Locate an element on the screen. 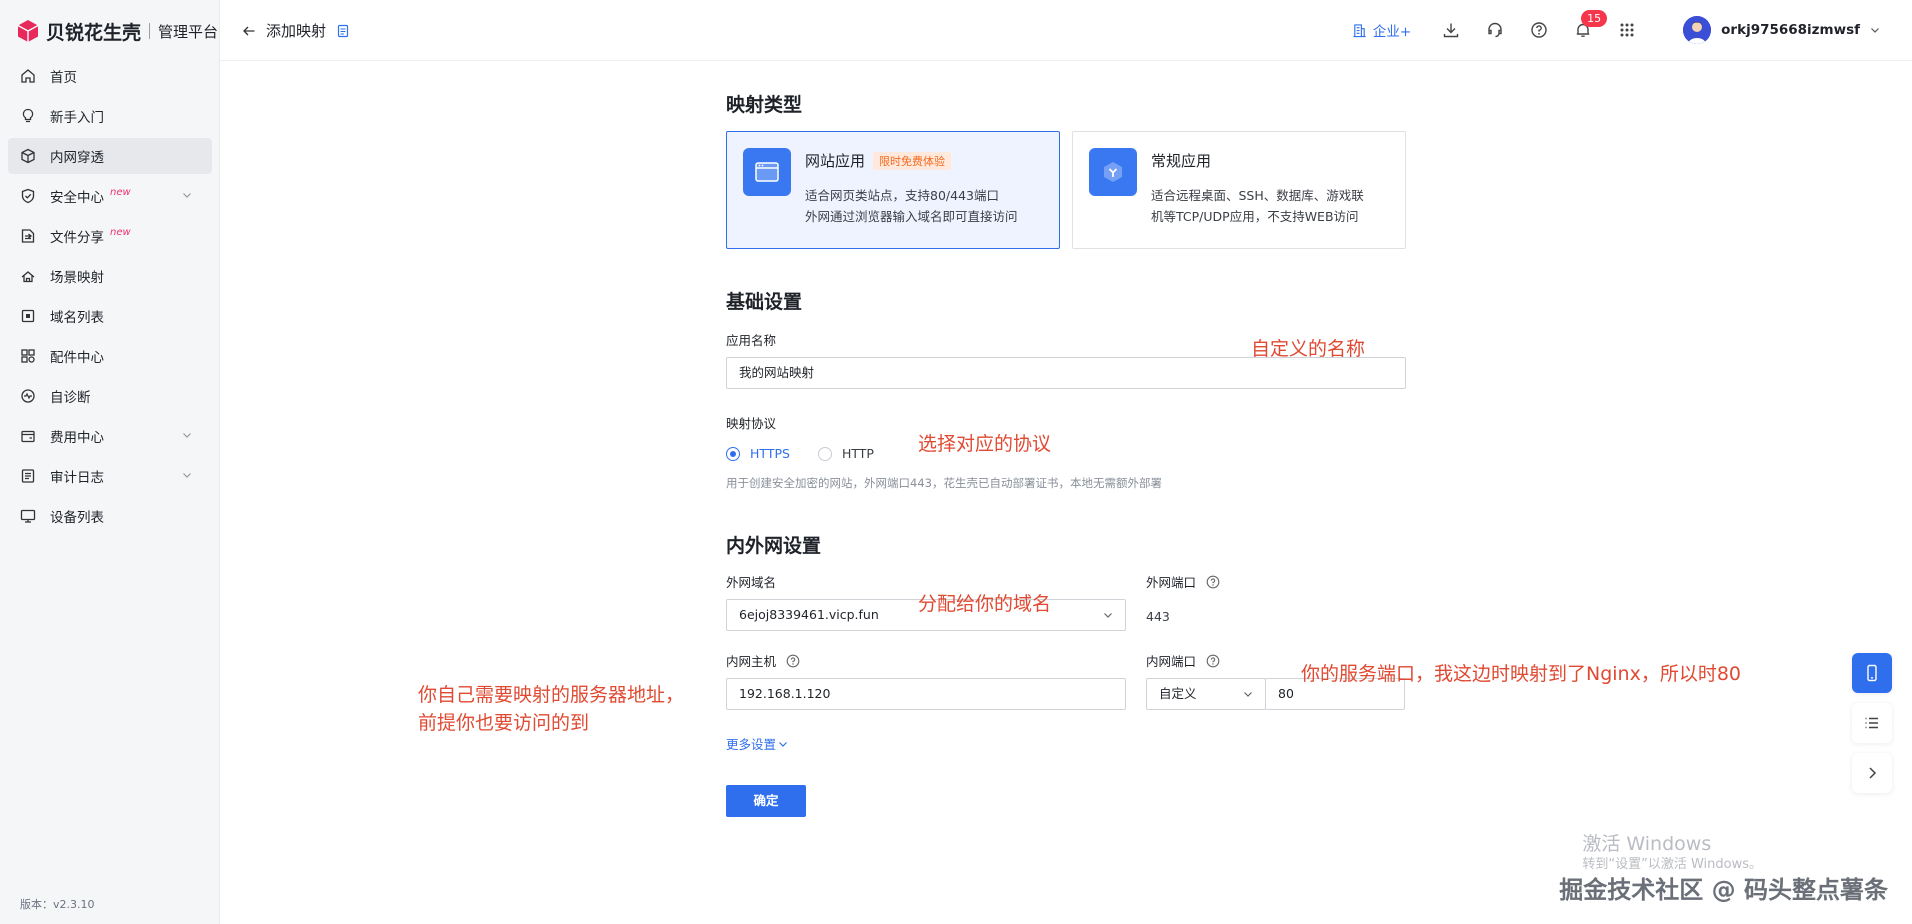  int-port-label: 内网端口 is located at coordinates (1171, 661).